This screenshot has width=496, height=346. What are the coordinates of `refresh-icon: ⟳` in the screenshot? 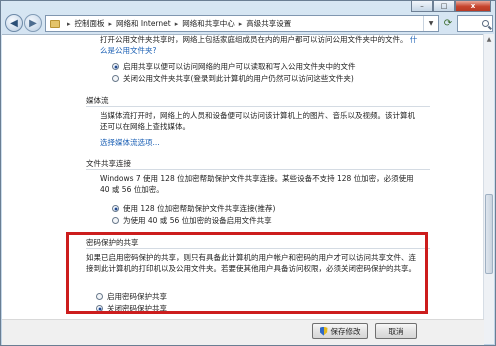 It's located at (448, 23).